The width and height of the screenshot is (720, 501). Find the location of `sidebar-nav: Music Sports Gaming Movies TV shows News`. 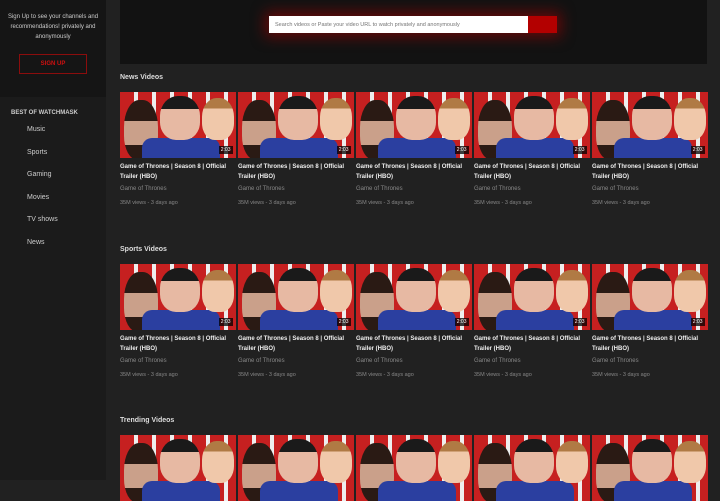

sidebar-nav: Music Sports Gaming Movies TV shows News is located at coordinates (53, 187).